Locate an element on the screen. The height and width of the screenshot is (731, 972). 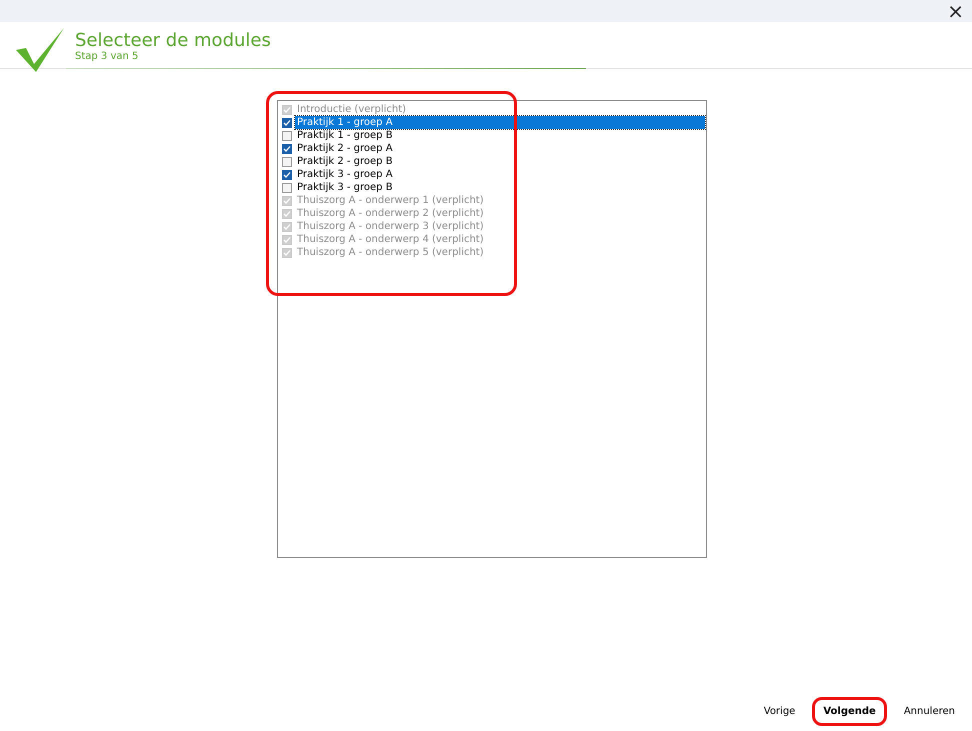
wizard-button: Vorige is located at coordinates (779, 711).